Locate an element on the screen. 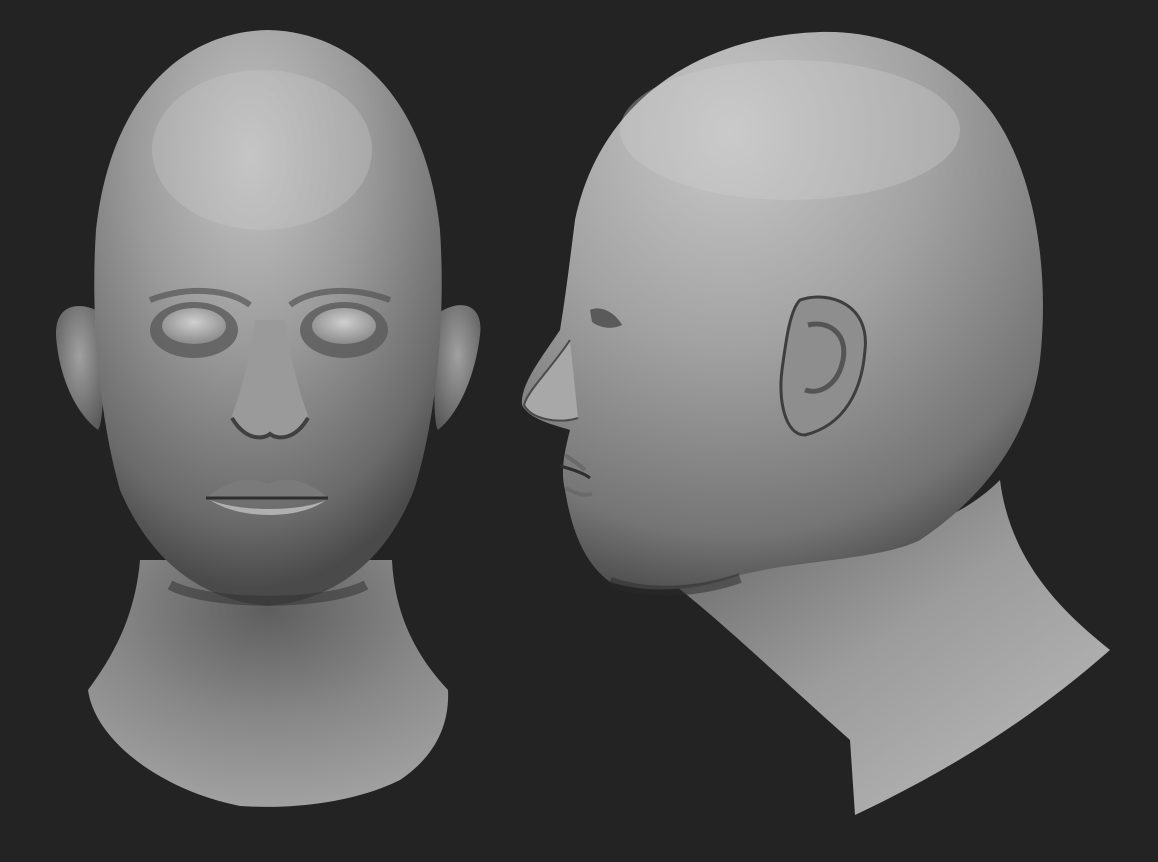 The height and width of the screenshot is (862, 1158). front-right-eyeball is located at coordinates (344, 326).